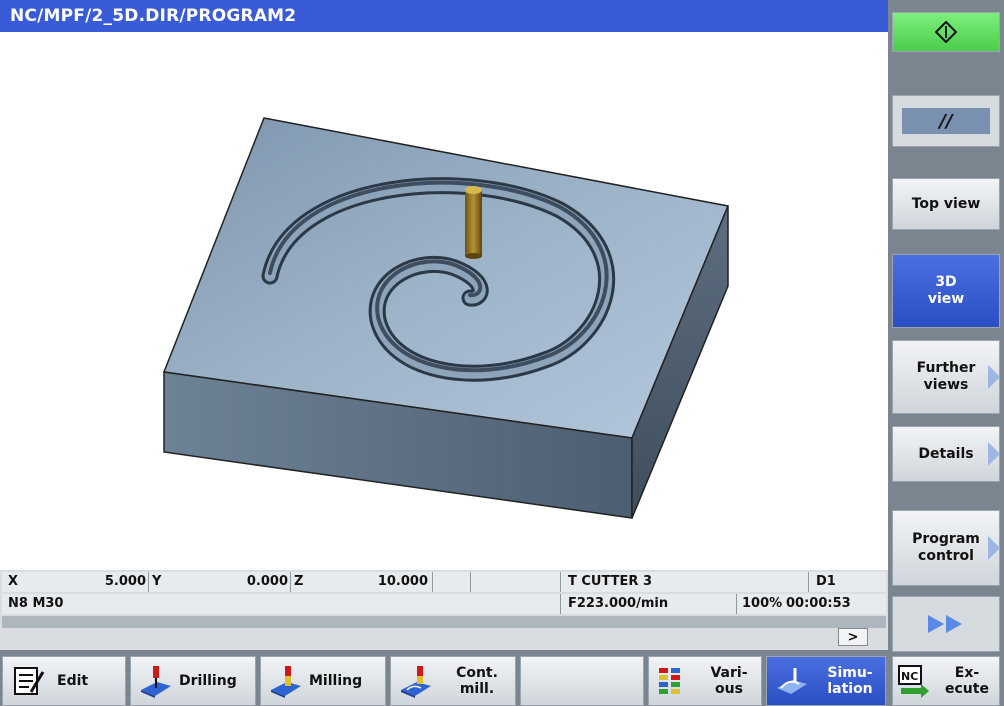 This screenshot has height=706, width=1004. What do you see at coordinates (850, 673) in the screenshot?
I see `simulation-label-line1: Simu-` at bounding box center [850, 673].